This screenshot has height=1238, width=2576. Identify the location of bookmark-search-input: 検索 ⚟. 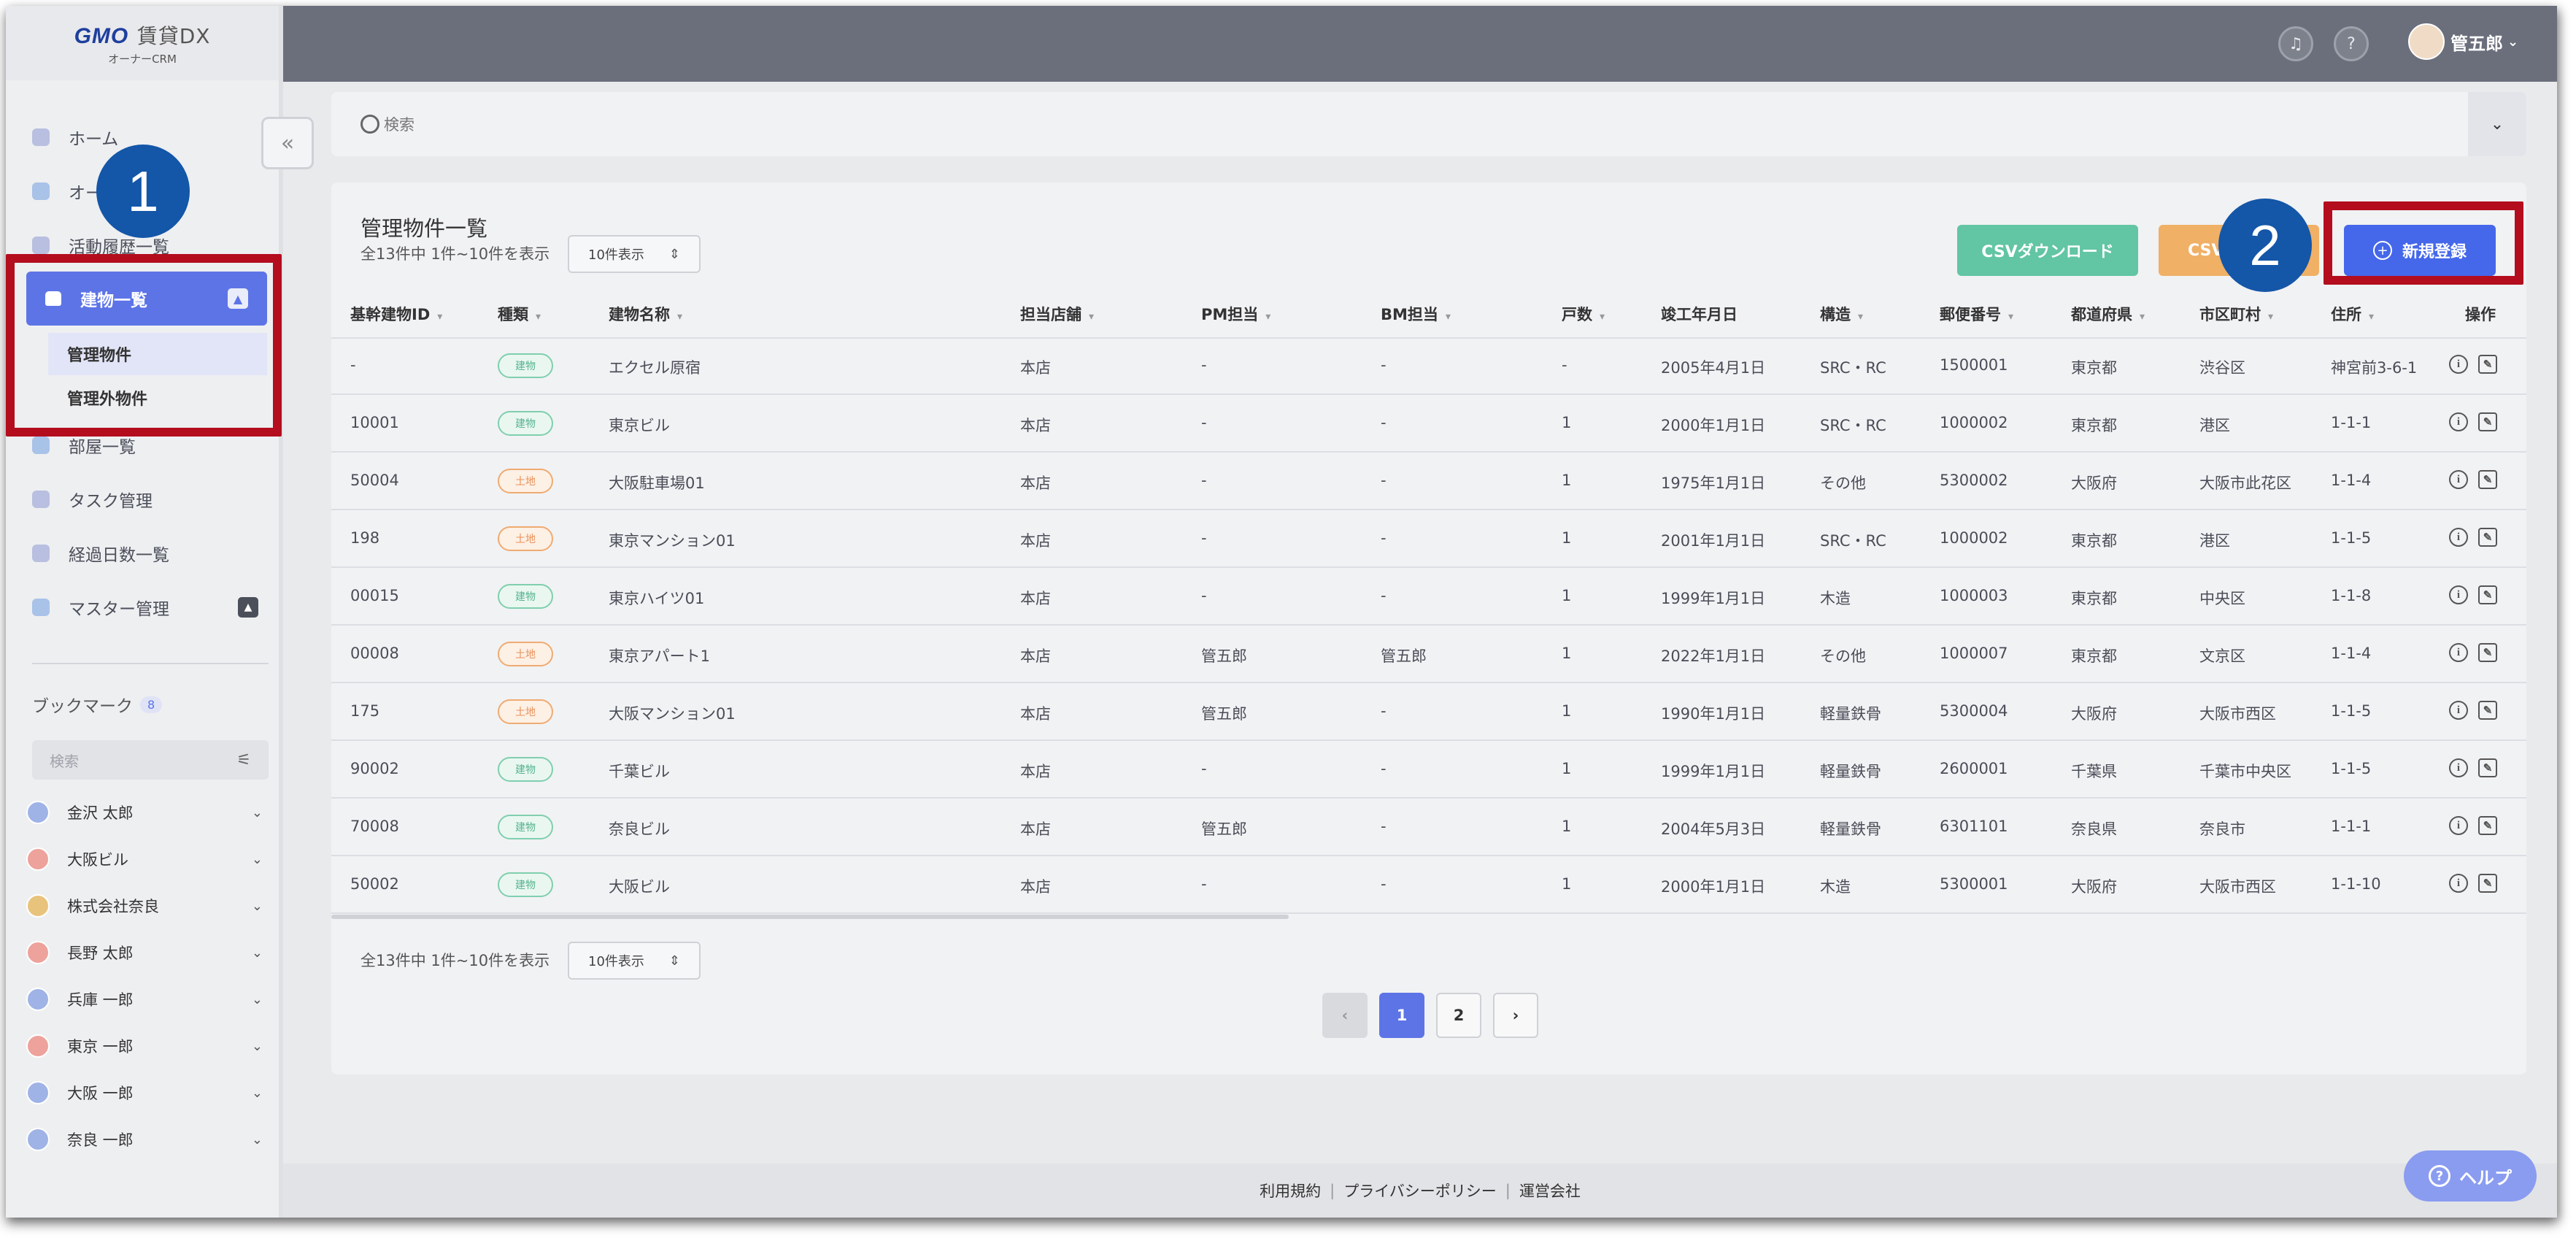
(150, 760).